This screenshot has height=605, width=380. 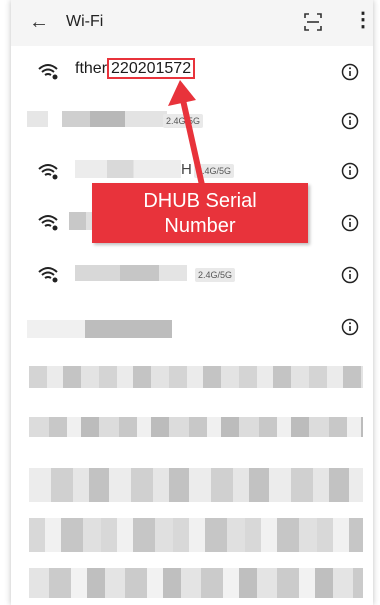 I want to click on more-vert-icon: ⋮, so click(x=363, y=20).